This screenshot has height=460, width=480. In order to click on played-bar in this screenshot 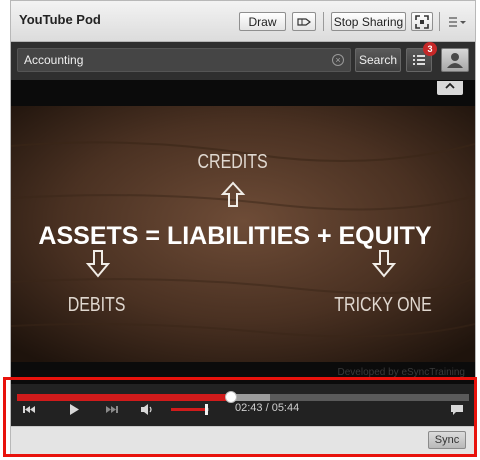, I will do `click(124, 397)`.